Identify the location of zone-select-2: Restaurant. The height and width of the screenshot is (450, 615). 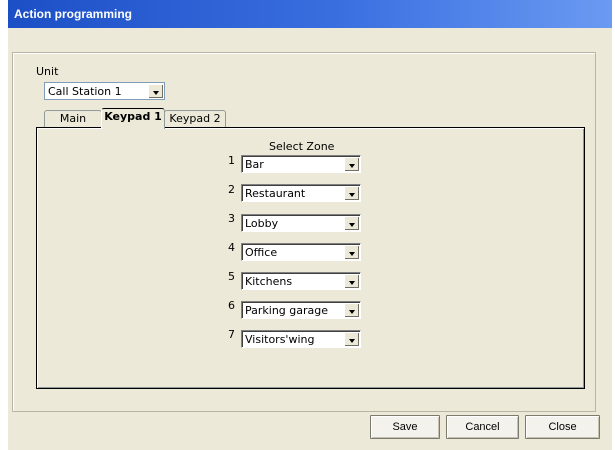
(301, 193).